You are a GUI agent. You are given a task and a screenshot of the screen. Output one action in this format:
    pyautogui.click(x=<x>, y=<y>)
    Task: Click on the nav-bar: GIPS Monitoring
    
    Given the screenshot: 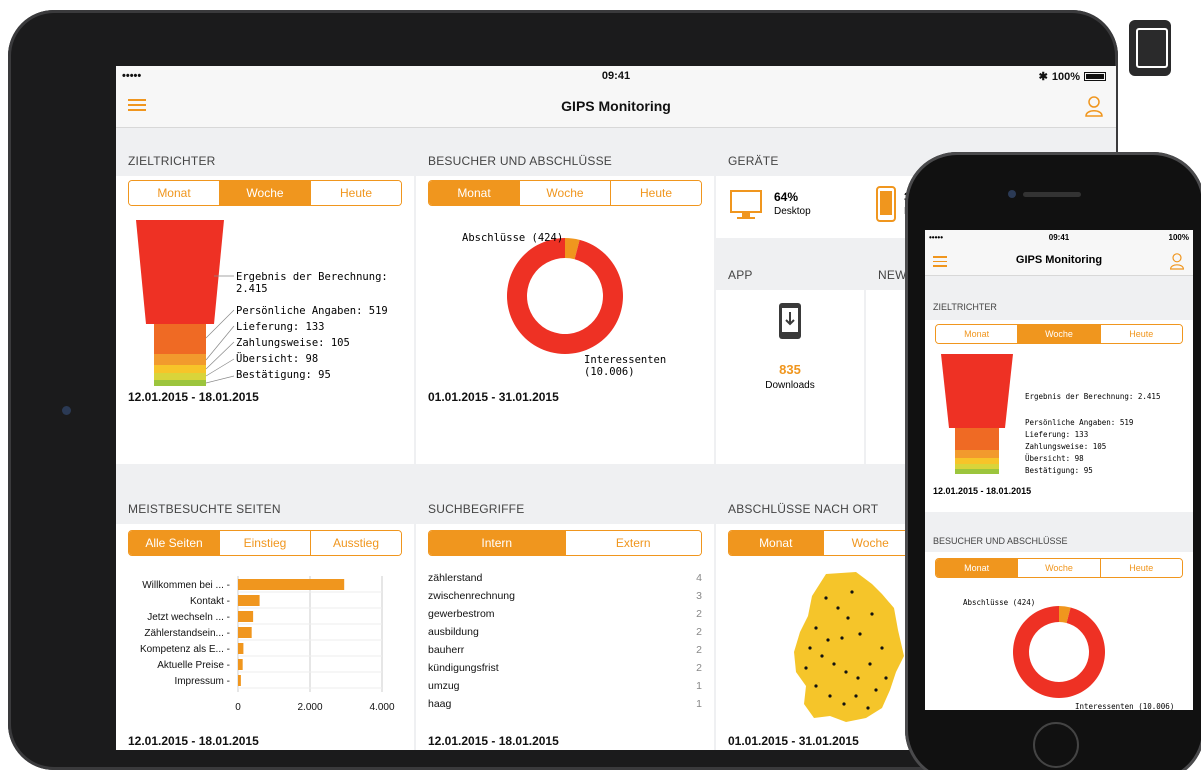 What is the action you would take?
    pyautogui.click(x=616, y=107)
    